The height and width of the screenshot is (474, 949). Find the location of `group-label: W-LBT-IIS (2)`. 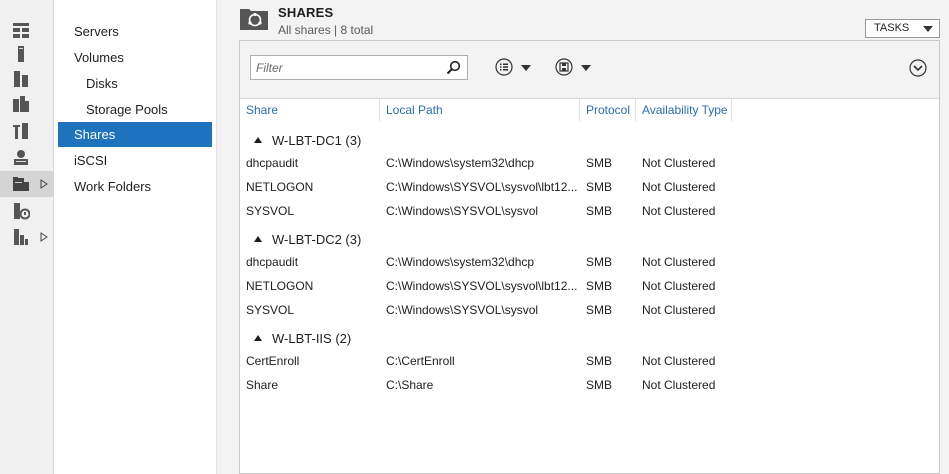

group-label: W-LBT-IIS (2) is located at coordinates (312, 338).